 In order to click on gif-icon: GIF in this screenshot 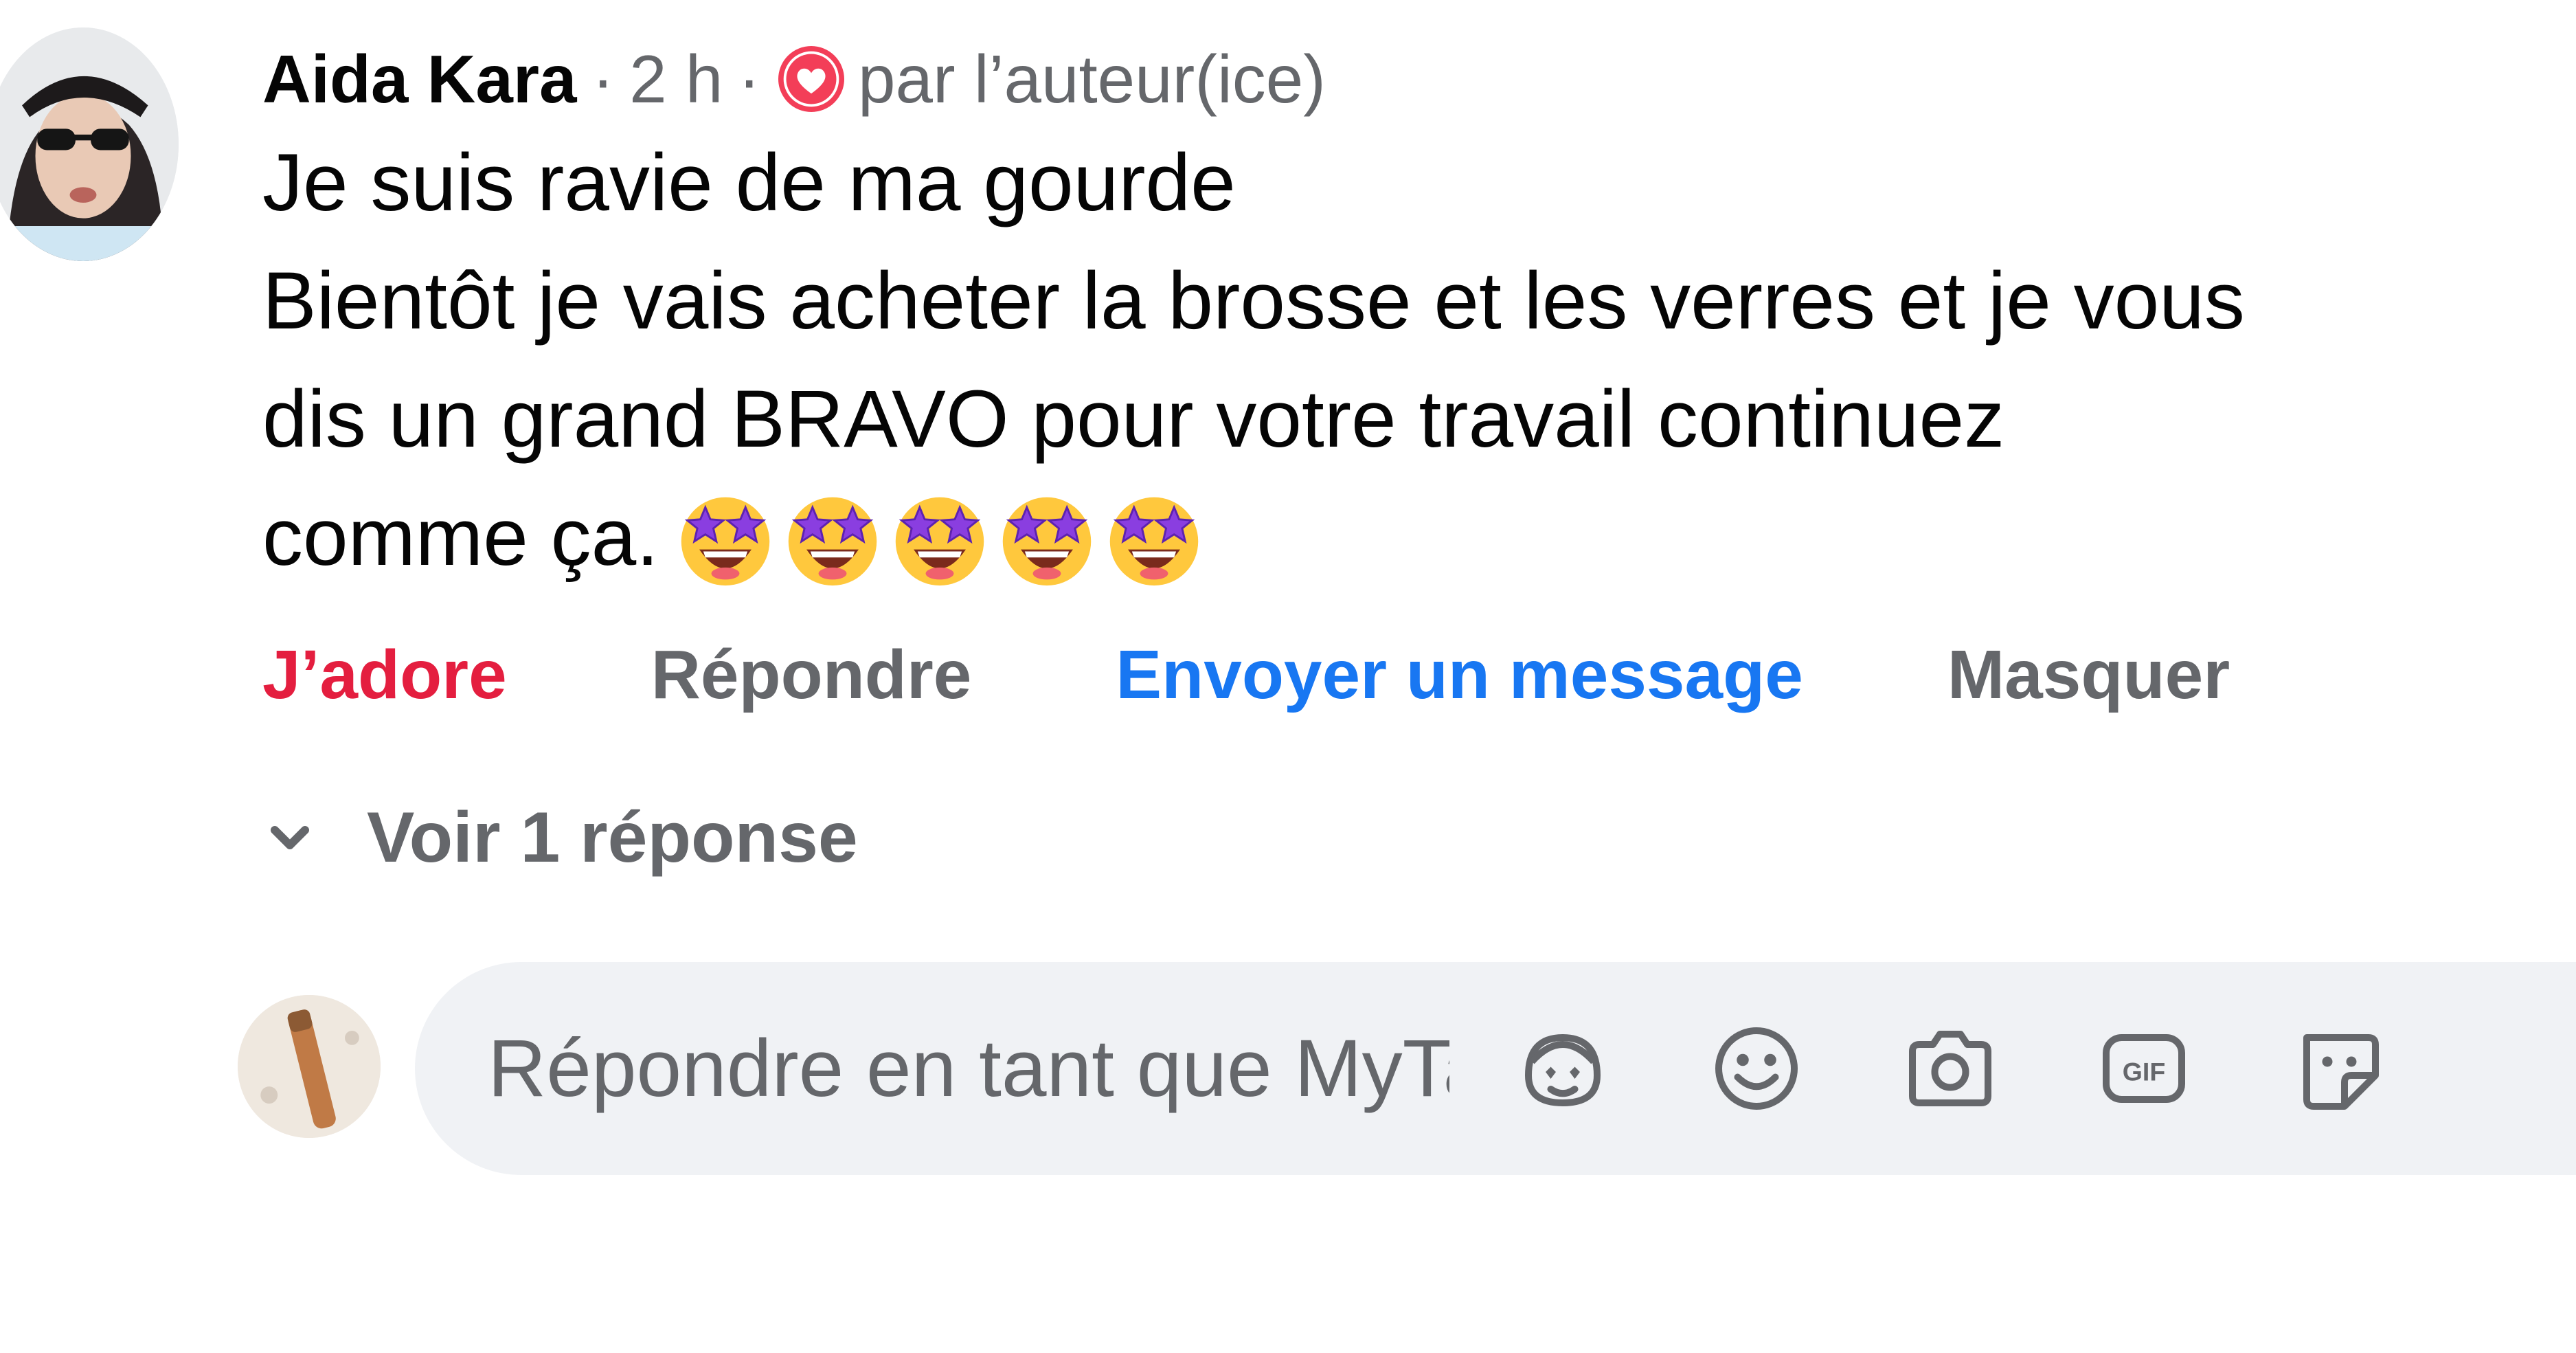, I will do `click(2143, 1068)`.